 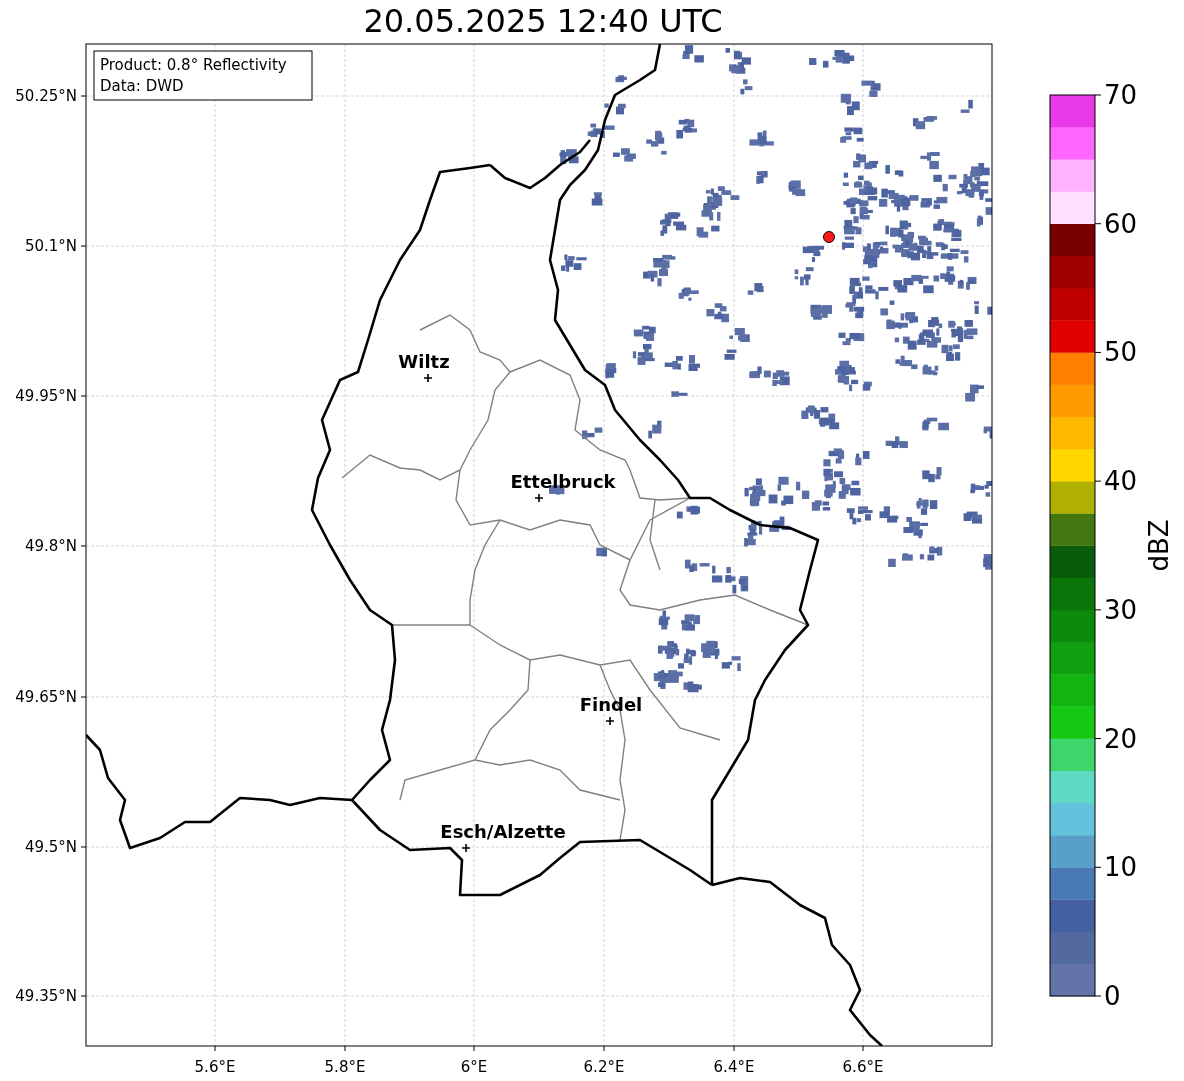 I want to click on axis-tick-label: 49.8°N, so click(x=50, y=546).